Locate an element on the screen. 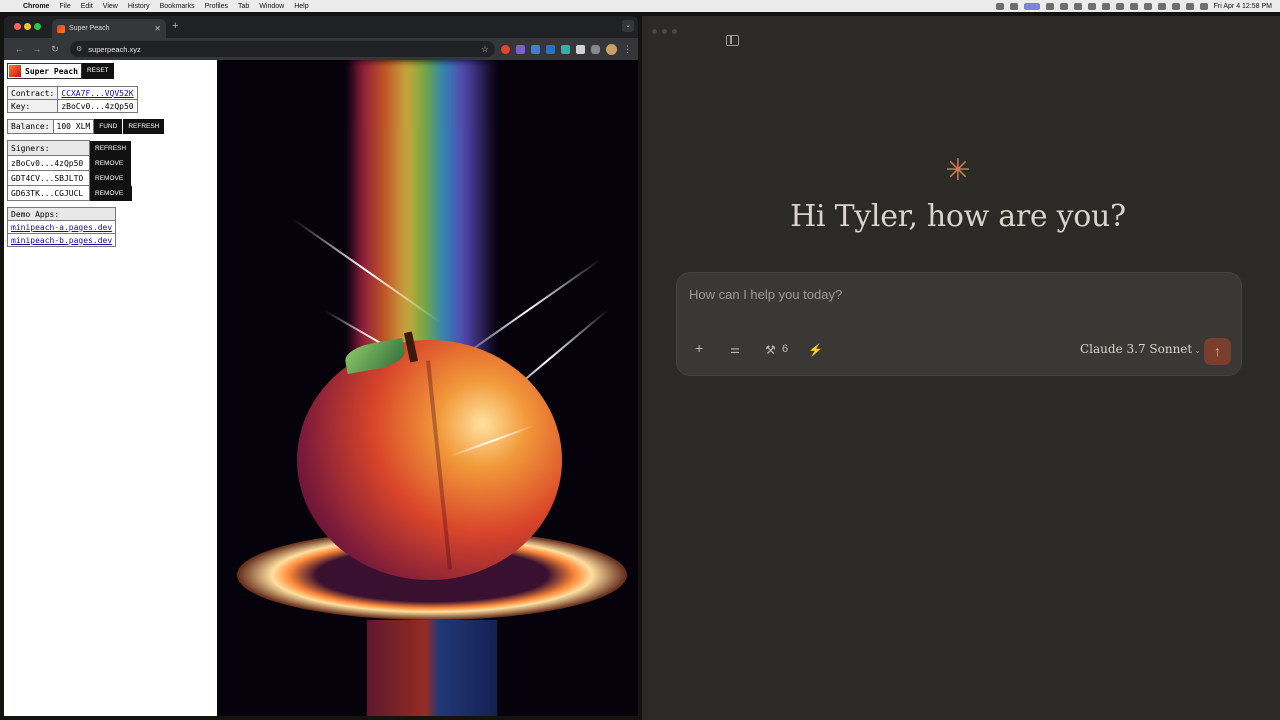 The image size is (1280, 720). control-center-icon is located at coordinates (1203, 6).